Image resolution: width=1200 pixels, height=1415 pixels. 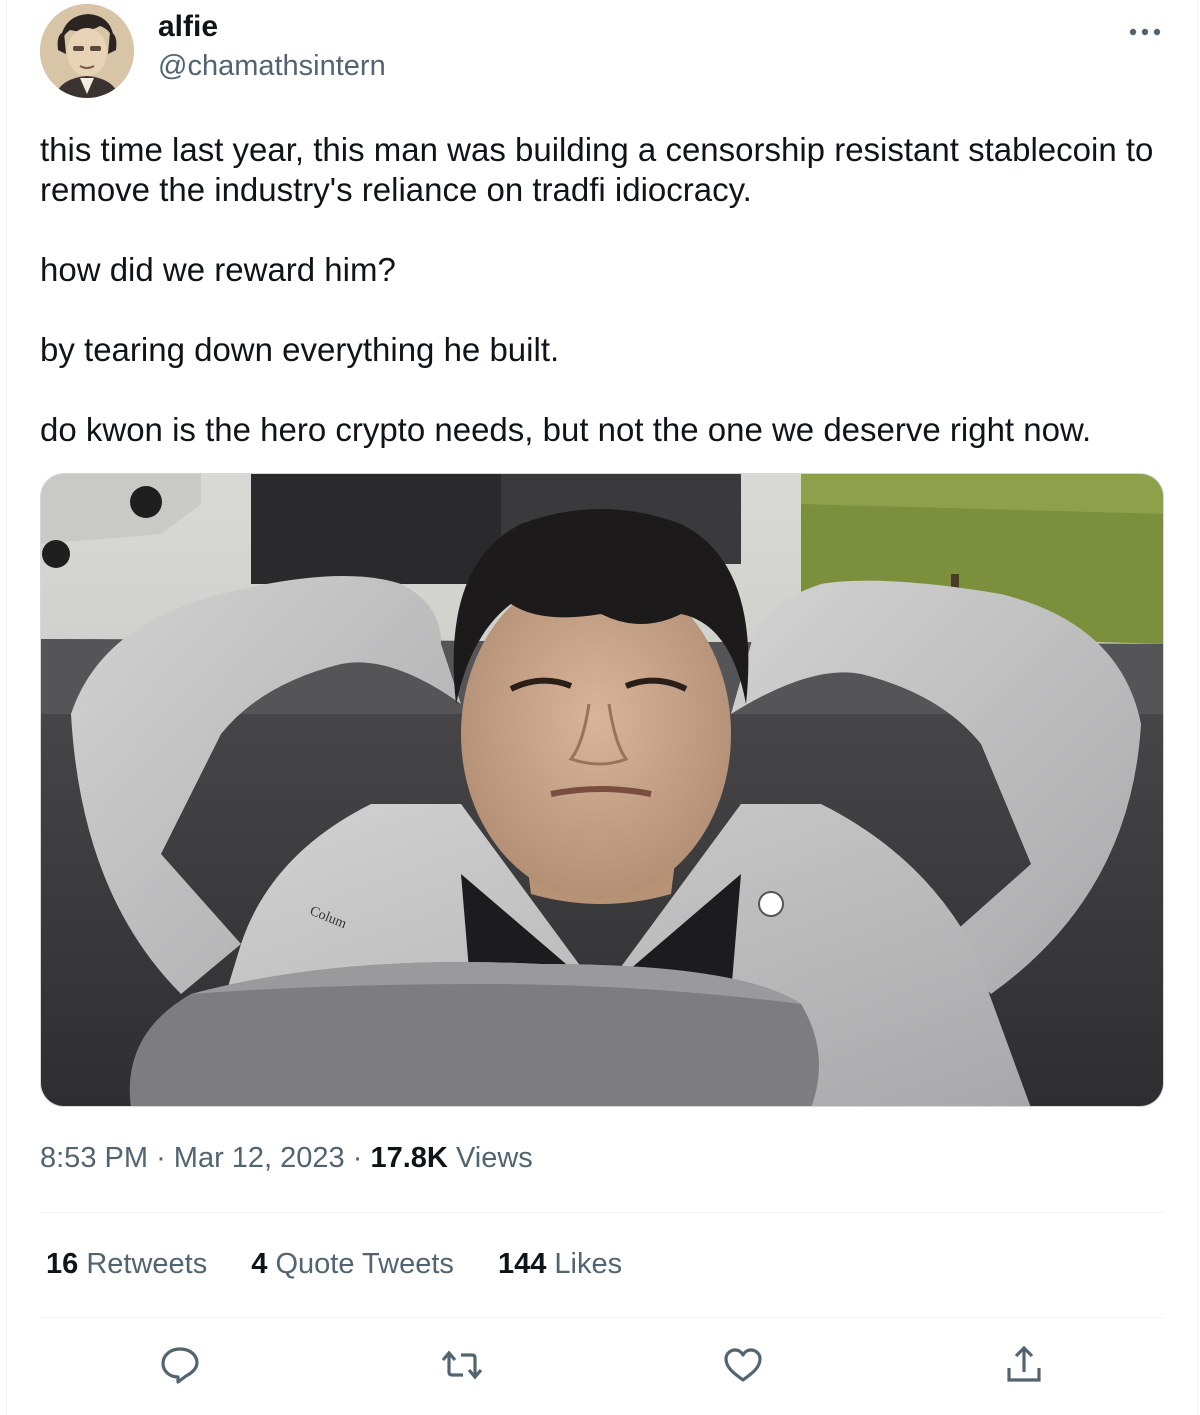 I want to click on reply-icon, so click(x=180, y=1365).